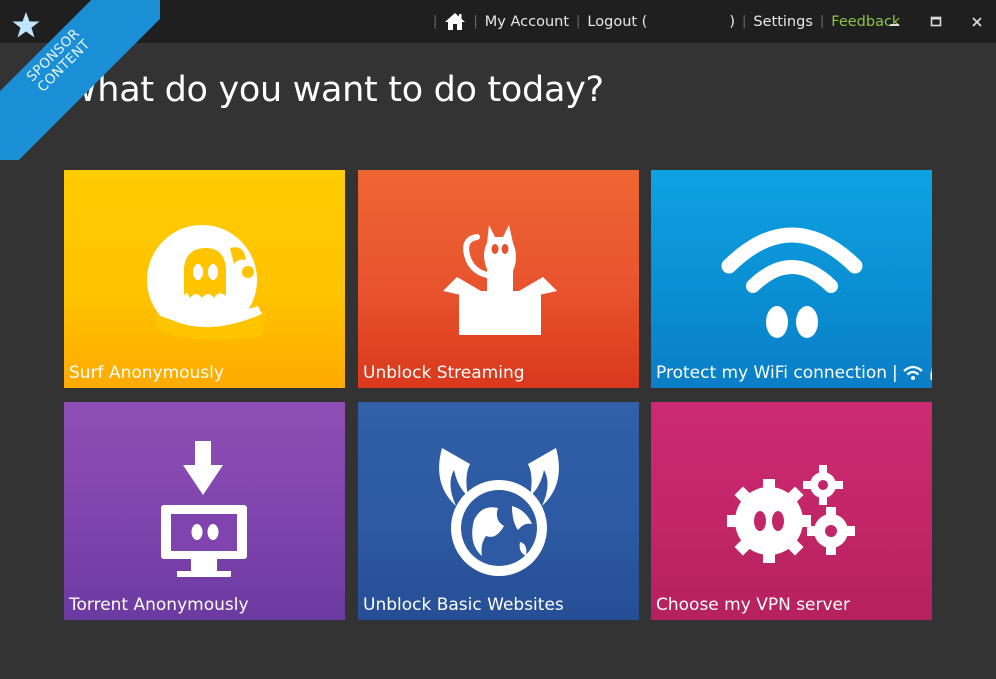  What do you see at coordinates (333, 90) in the screenshot?
I see `page-title: What do you want to do today?` at bounding box center [333, 90].